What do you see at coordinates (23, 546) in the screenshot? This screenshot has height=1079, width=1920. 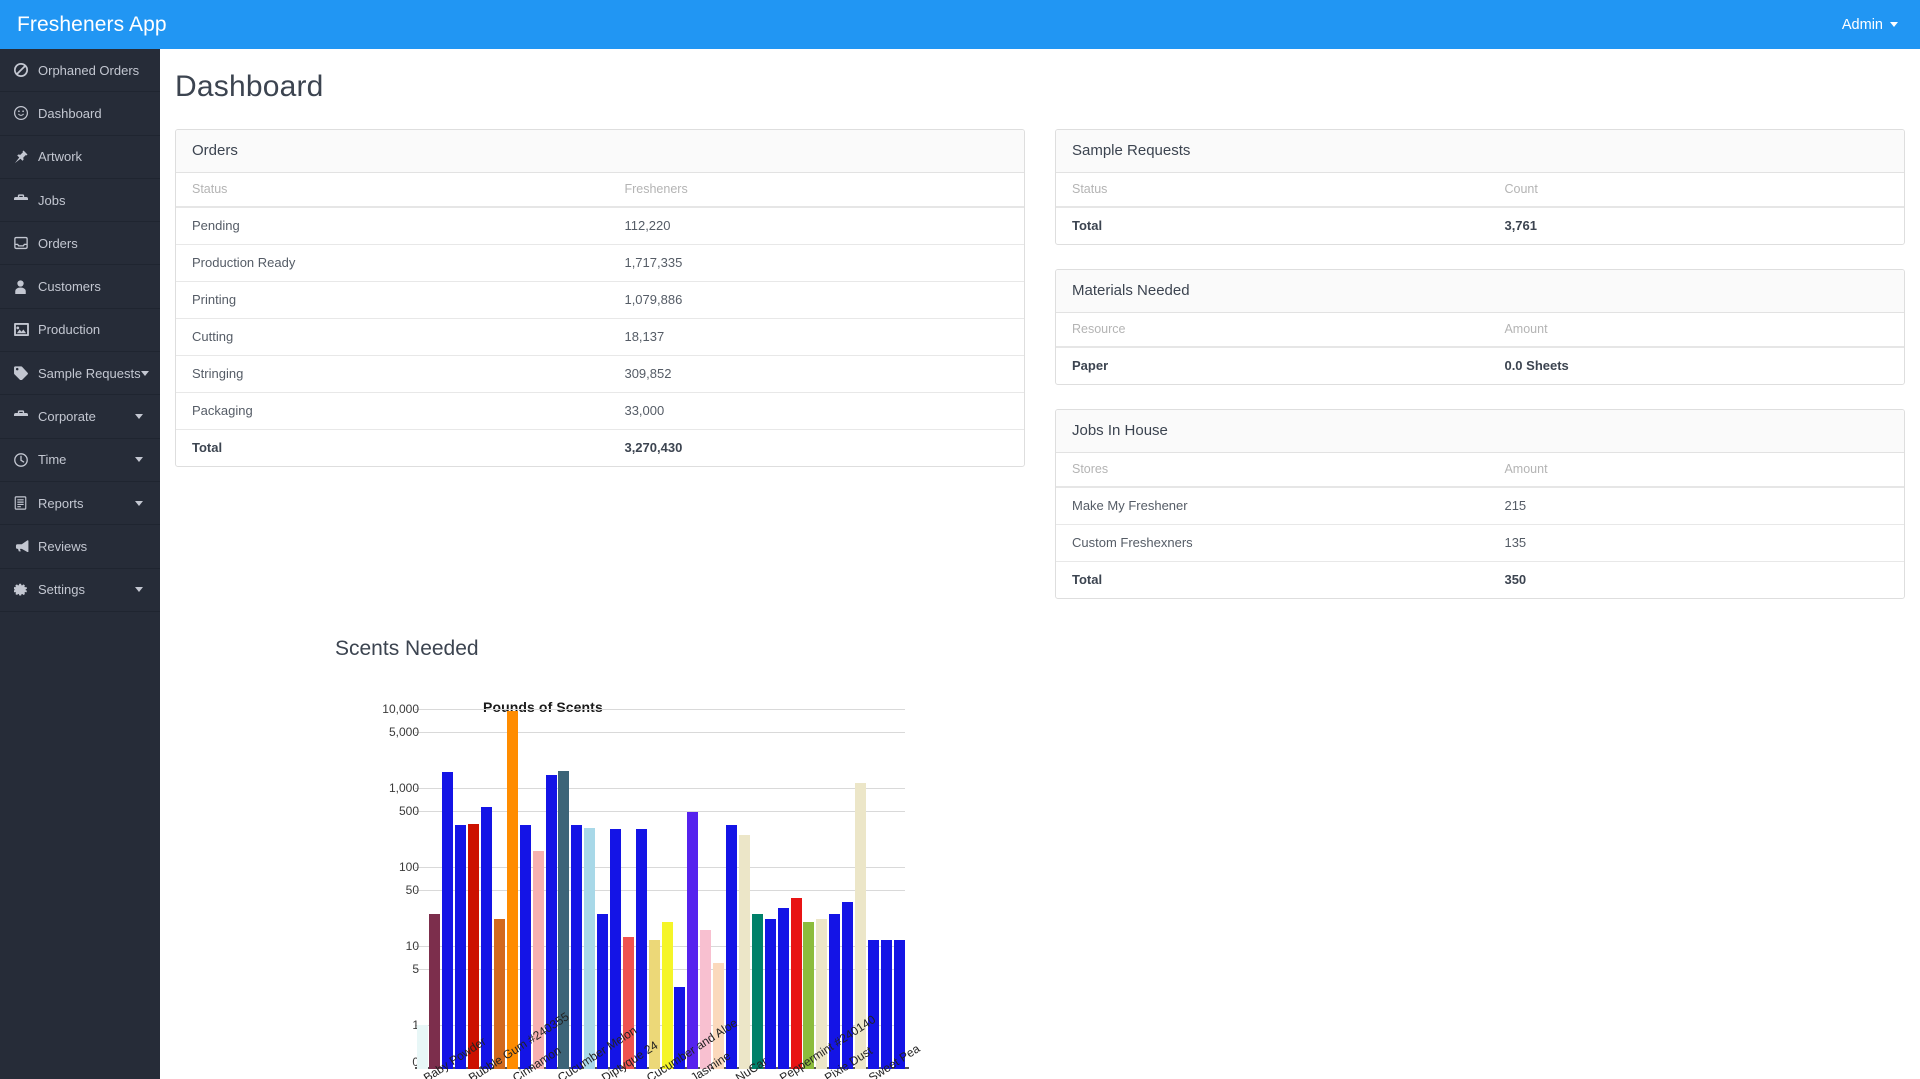 I see `bullhorn-icon` at bounding box center [23, 546].